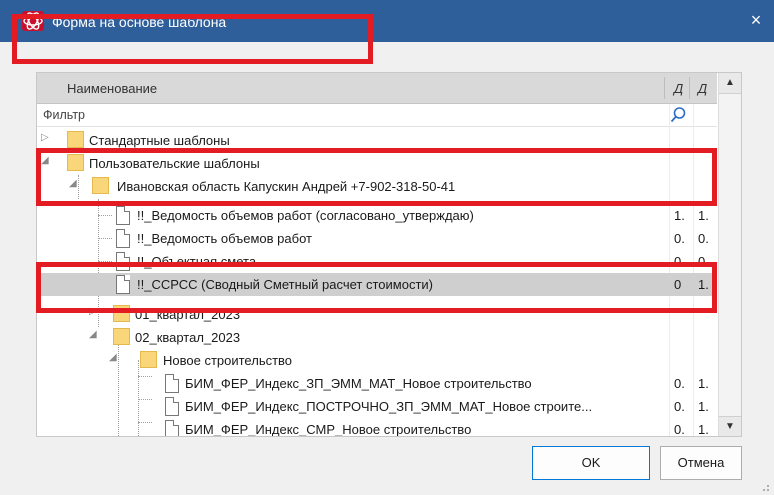  What do you see at coordinates (64, 115) in the screenshot?
I see `filter-label: Фильтр` at bounding box center [64, 115].